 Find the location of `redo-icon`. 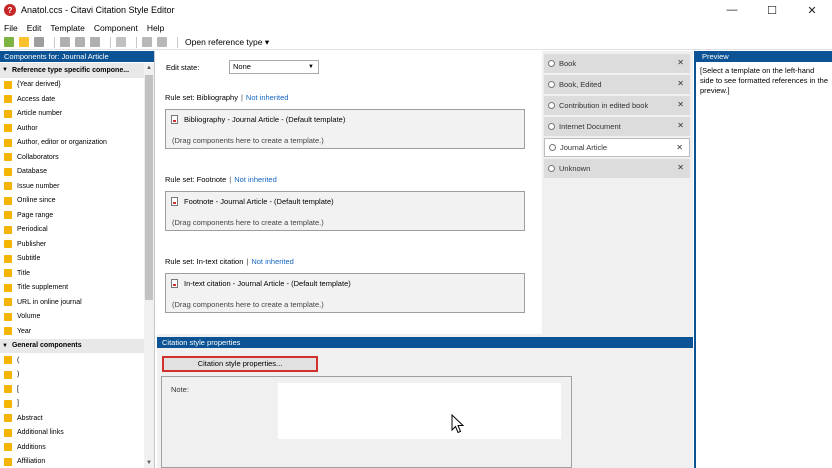

redo-icon is located at coordinates (162, 42).